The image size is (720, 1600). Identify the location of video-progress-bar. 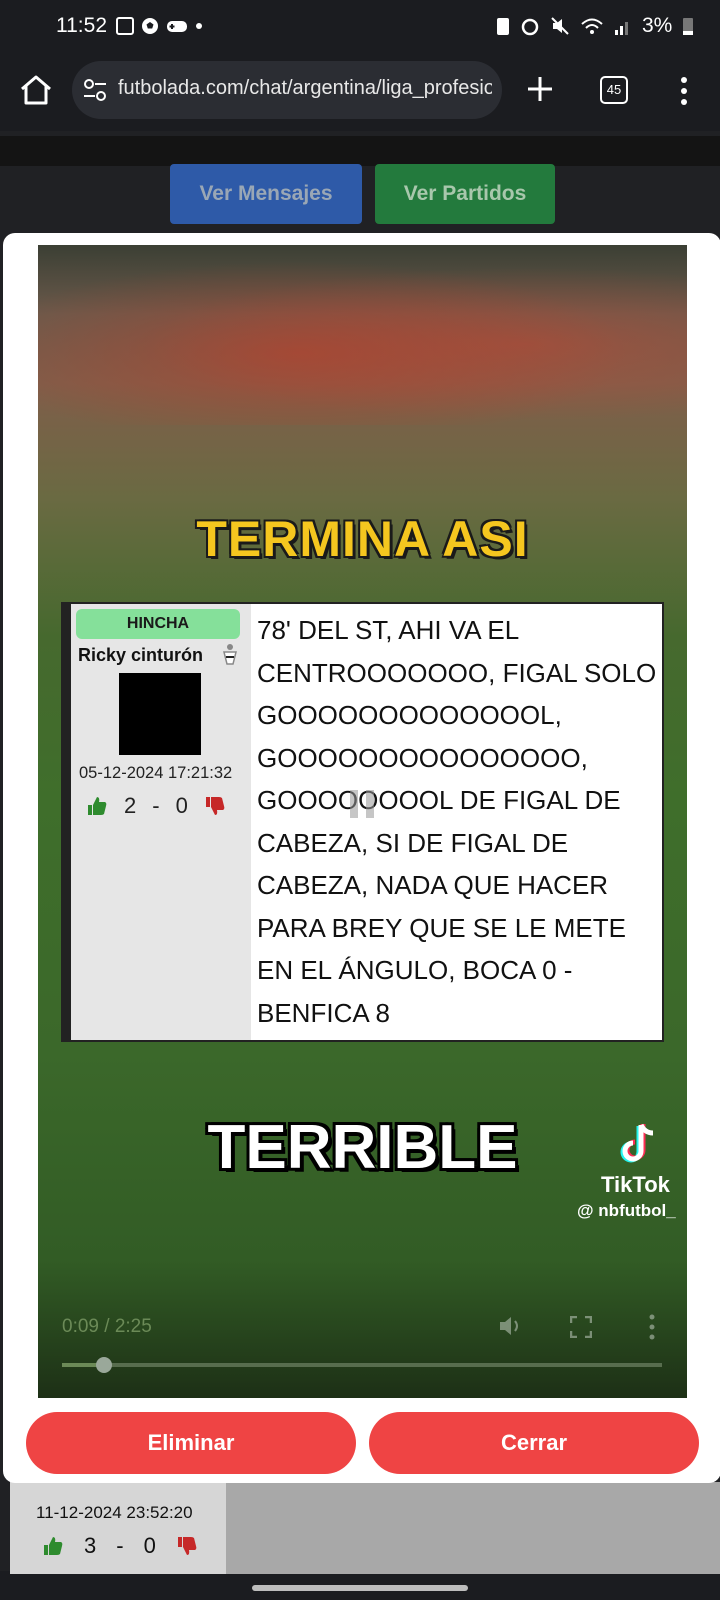
(362, 1365).